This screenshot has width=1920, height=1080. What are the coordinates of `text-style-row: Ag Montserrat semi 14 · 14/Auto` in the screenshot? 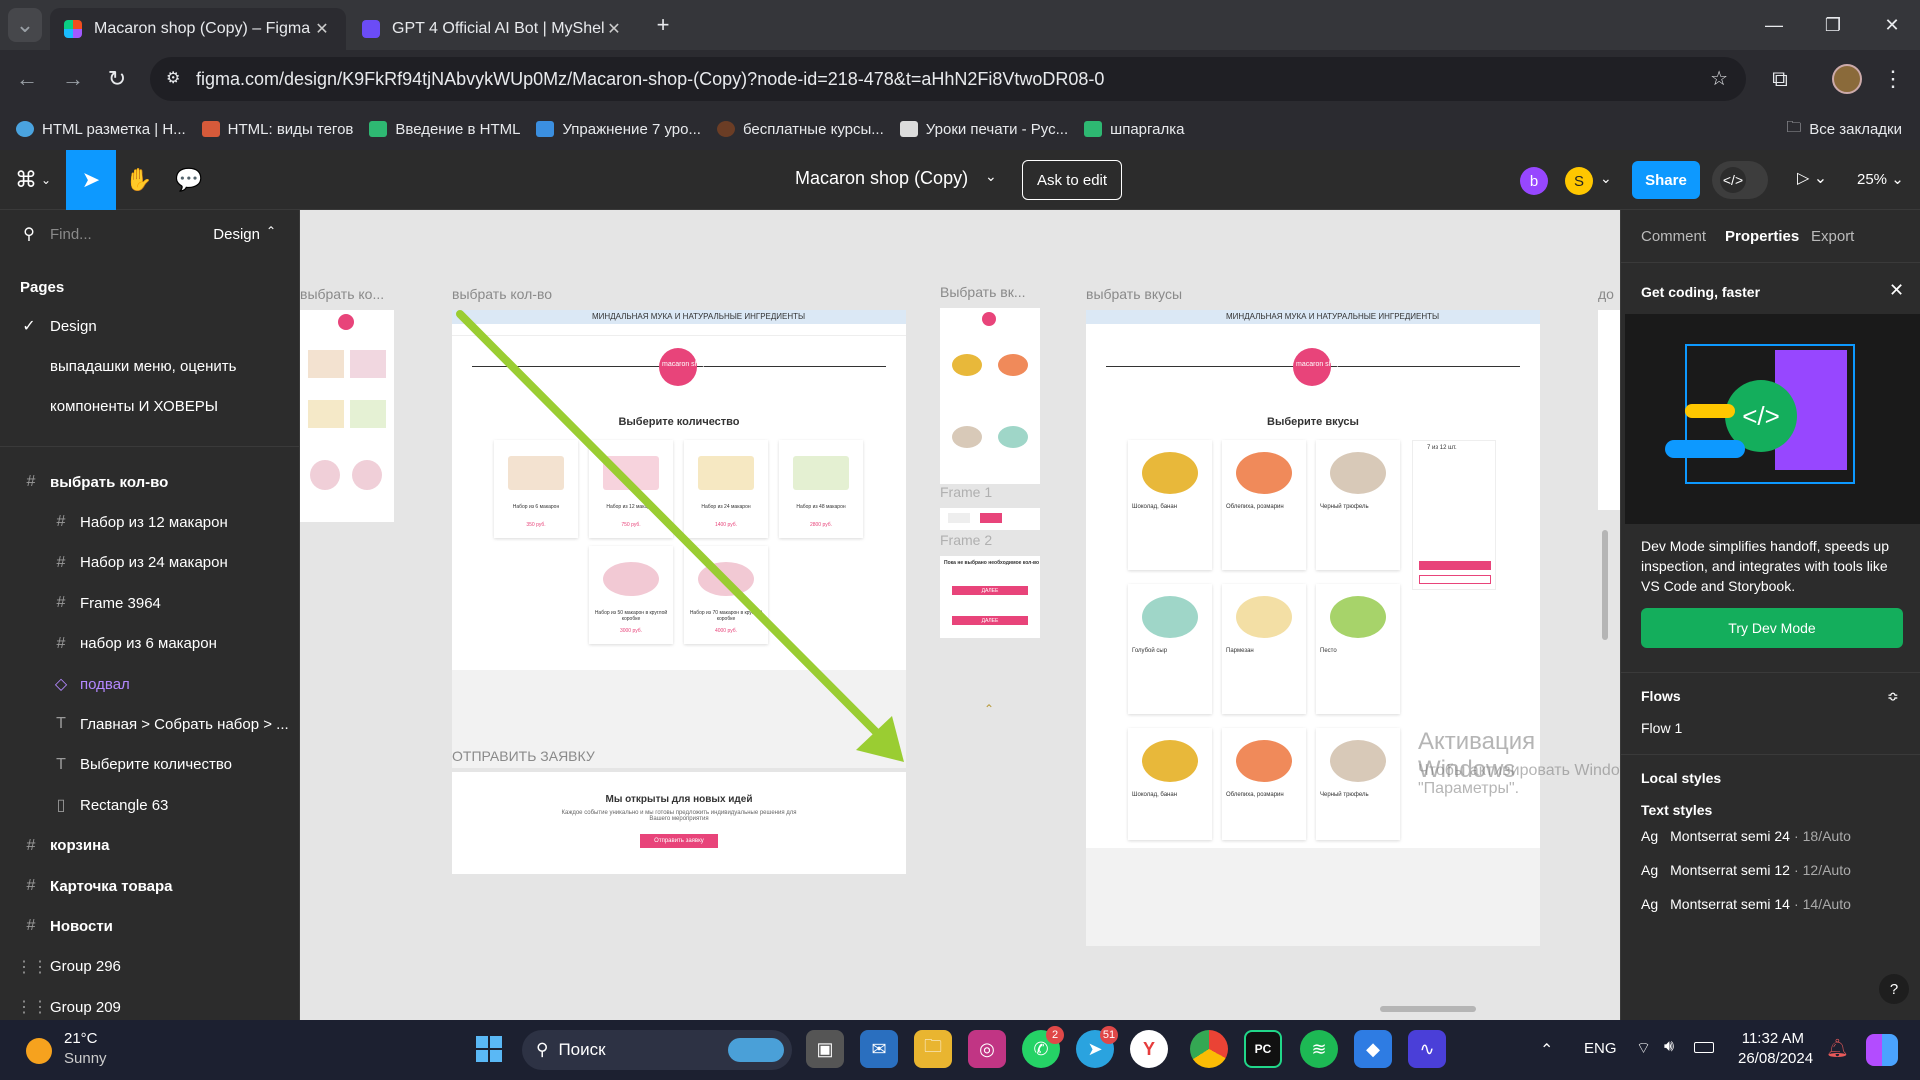 It's located at (1776, 904).